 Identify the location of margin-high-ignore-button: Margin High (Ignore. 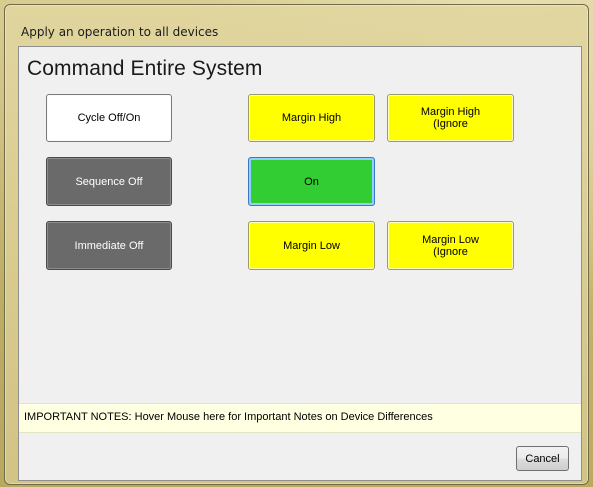
(450, 118).